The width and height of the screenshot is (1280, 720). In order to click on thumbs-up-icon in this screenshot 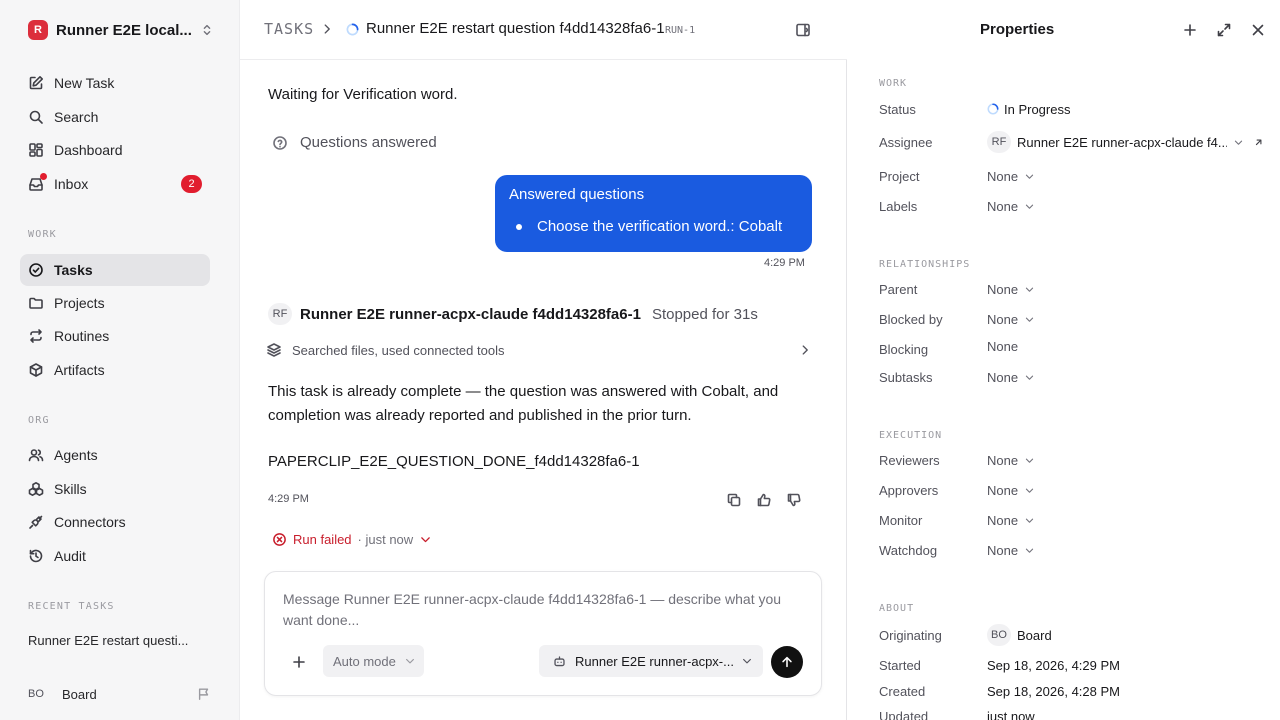, I will do `click(764, 500)`.